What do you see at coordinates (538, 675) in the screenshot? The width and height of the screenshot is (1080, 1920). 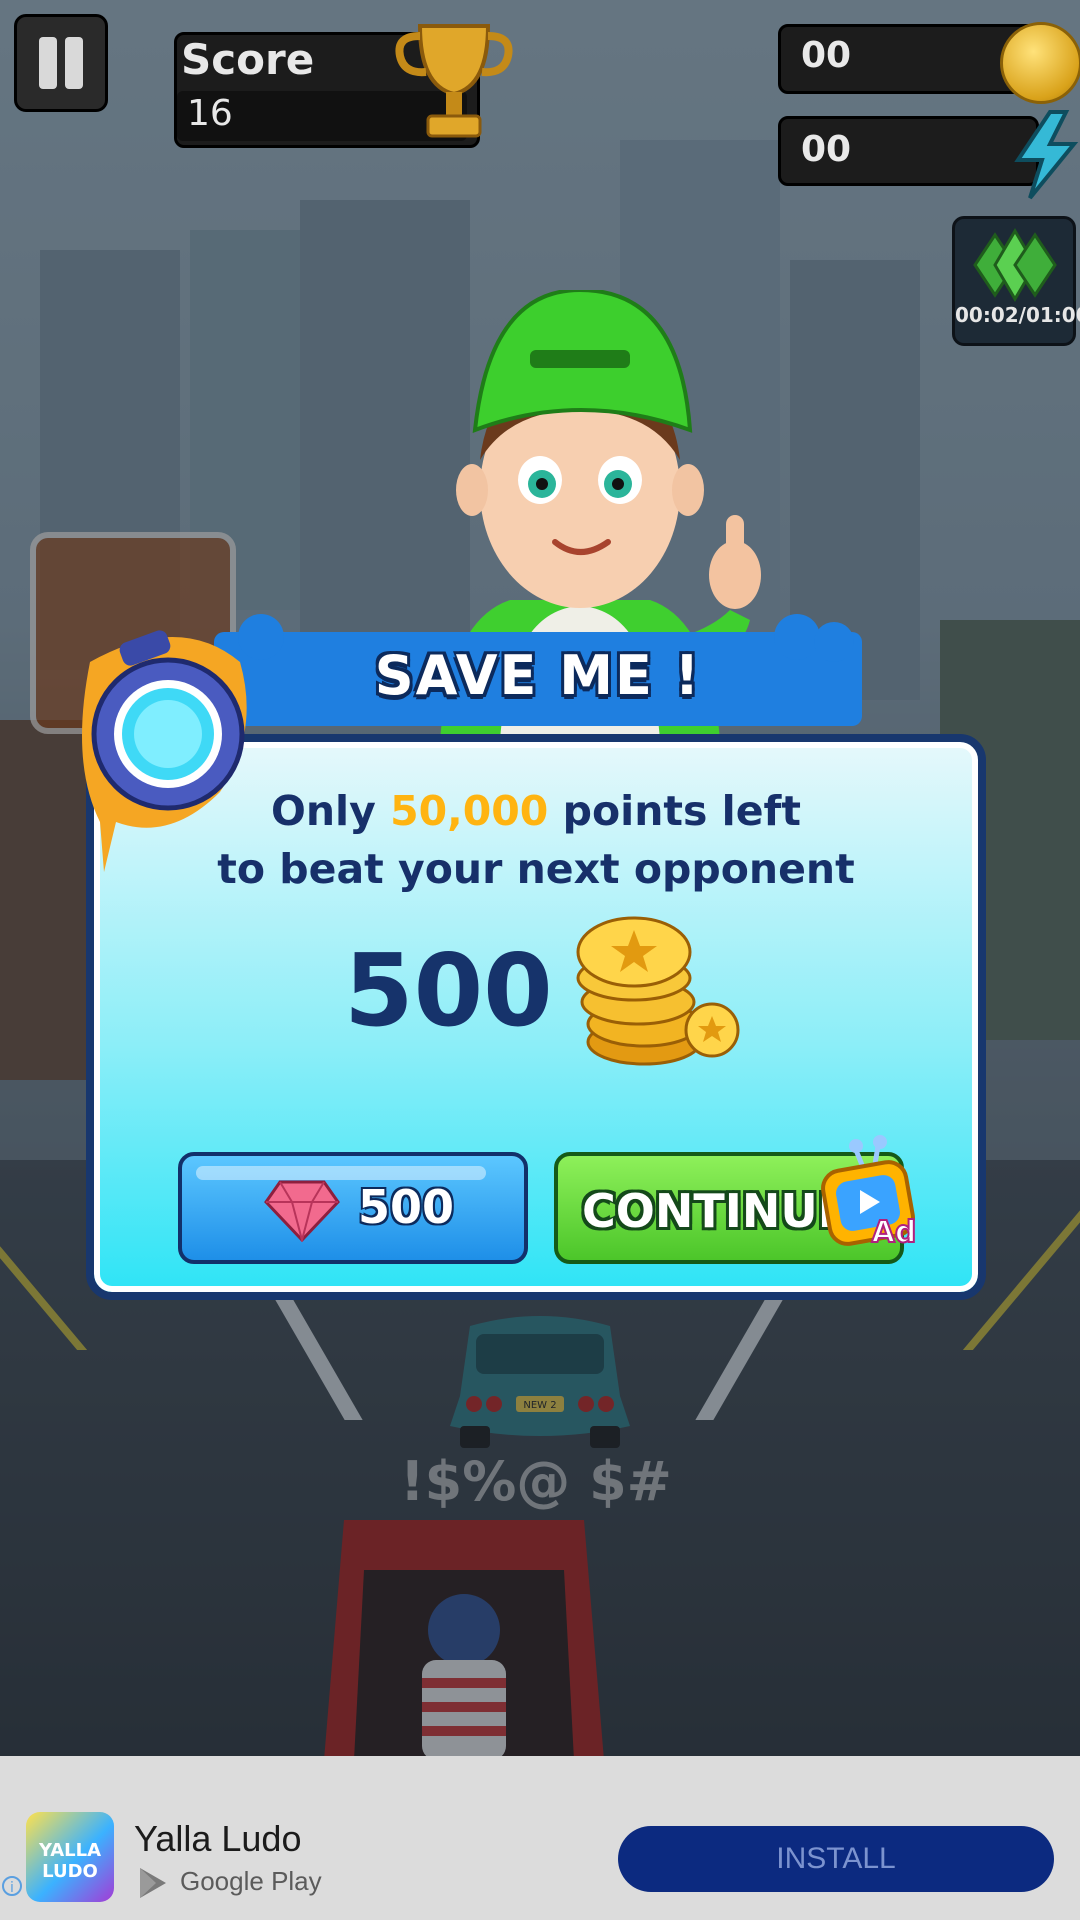 I see `dialog-title: SAVE ME !` at bounding box center [538, 675].